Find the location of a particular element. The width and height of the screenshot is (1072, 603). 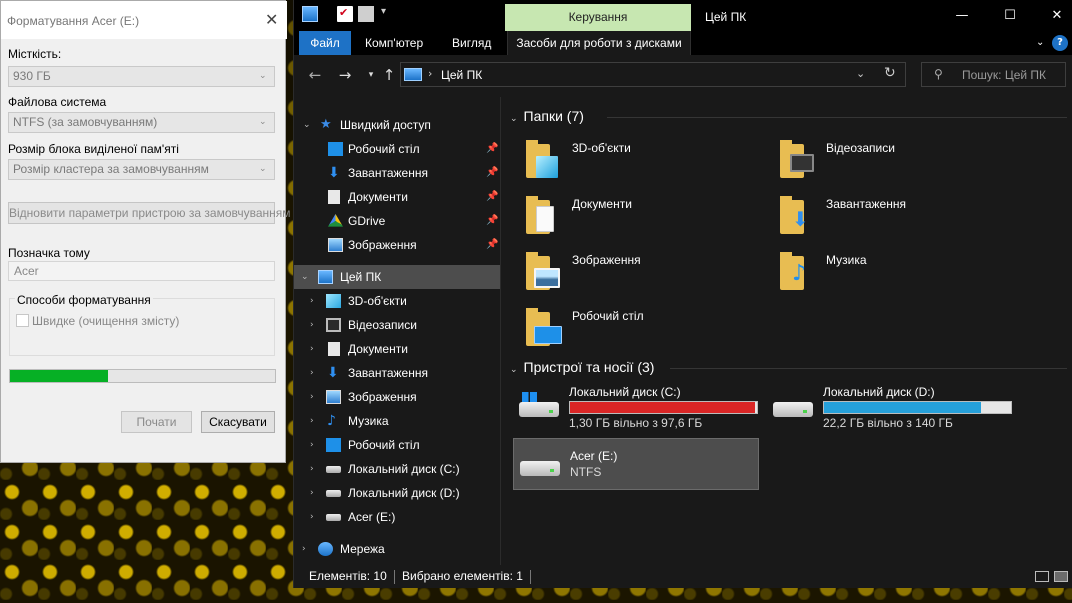

close-button: ✕ is located at coordinates (1053, 15).